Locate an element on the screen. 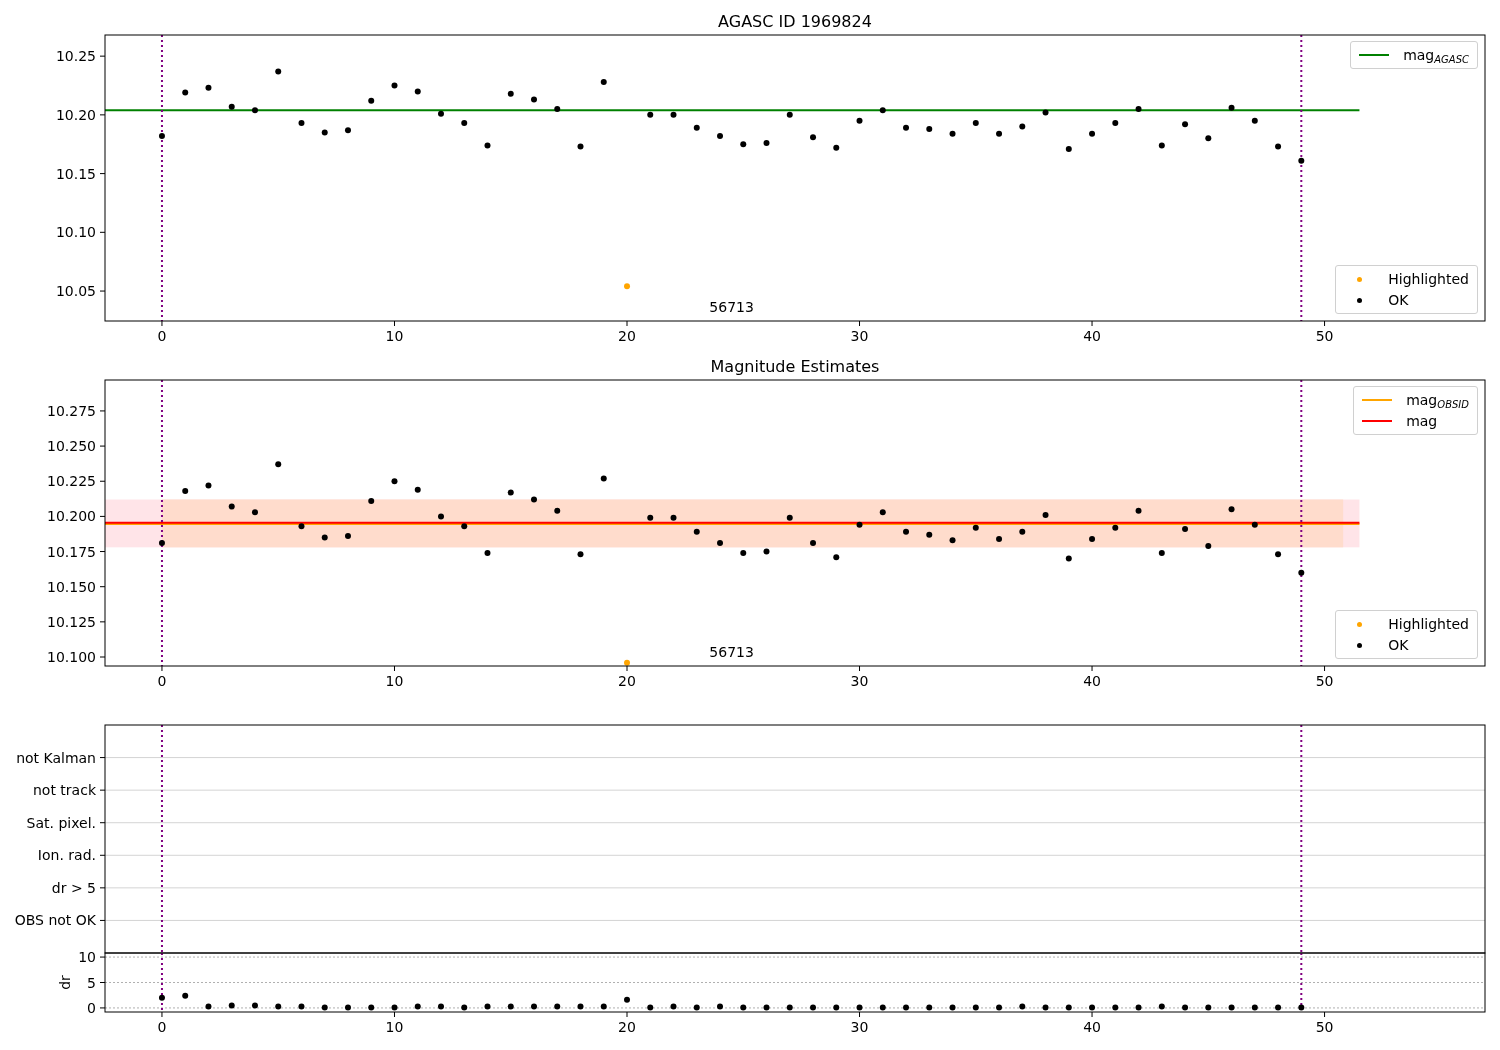 This screenshot has width=1500, height=1050. tick-label: 10.25 is located at coordinates (75, 56).